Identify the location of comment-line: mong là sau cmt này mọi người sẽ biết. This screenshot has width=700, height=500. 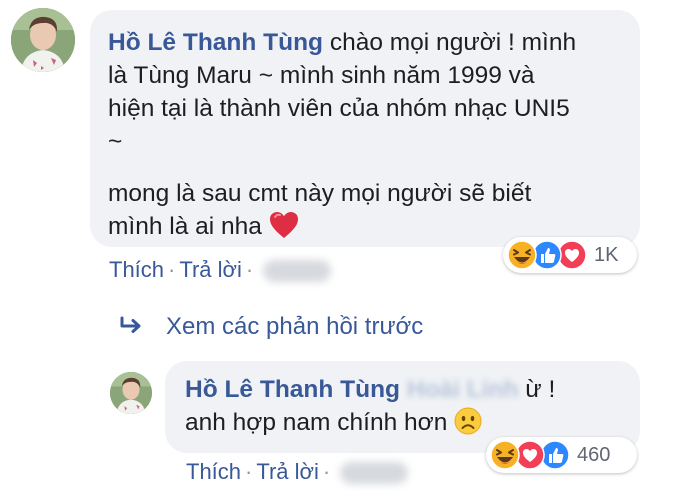
(320, 193).